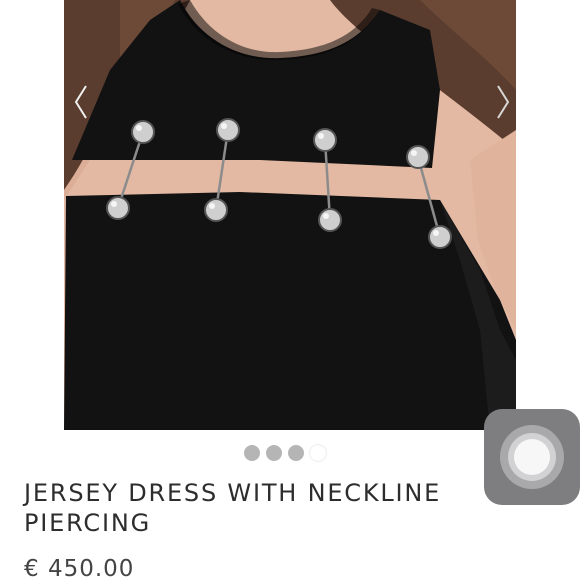  What do you see at coordinates (285, 453) in the screenshot?
I see `carousel-pagination` at bounding box center [285, 453].